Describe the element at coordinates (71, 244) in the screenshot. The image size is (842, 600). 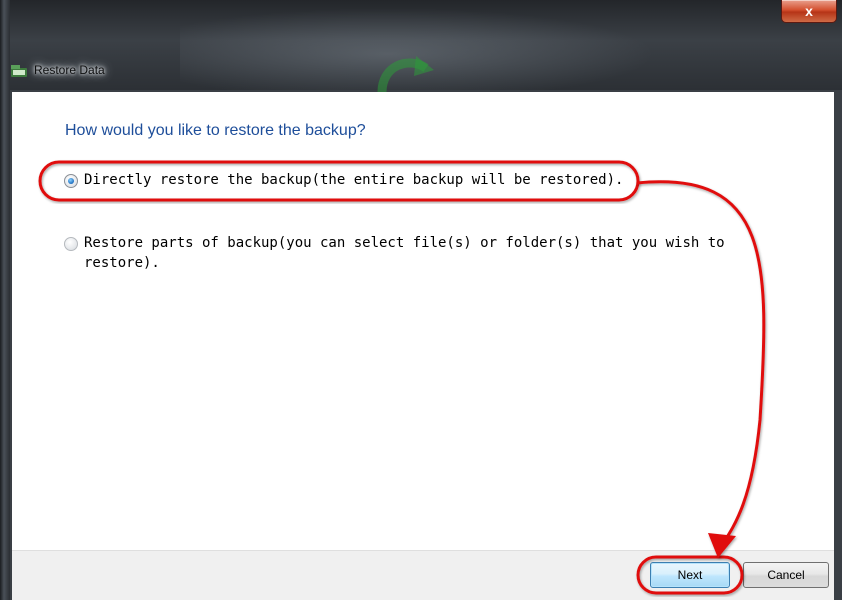
I see `radio-unchecked-icon` at that location.